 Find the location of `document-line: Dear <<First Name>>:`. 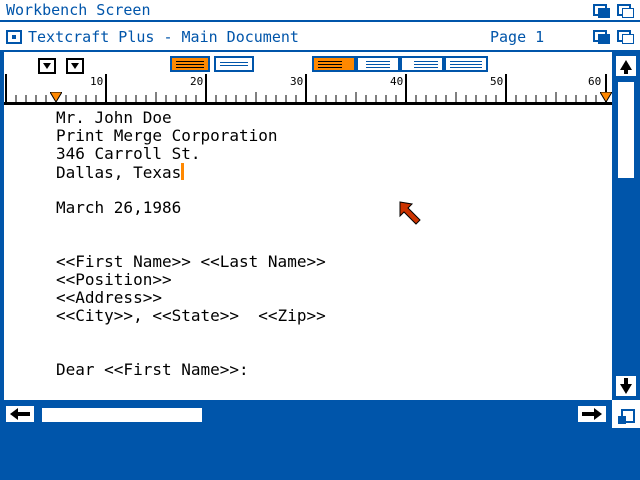

document-line: Dear <<First Name>>: is located at coordinates (152, 369).